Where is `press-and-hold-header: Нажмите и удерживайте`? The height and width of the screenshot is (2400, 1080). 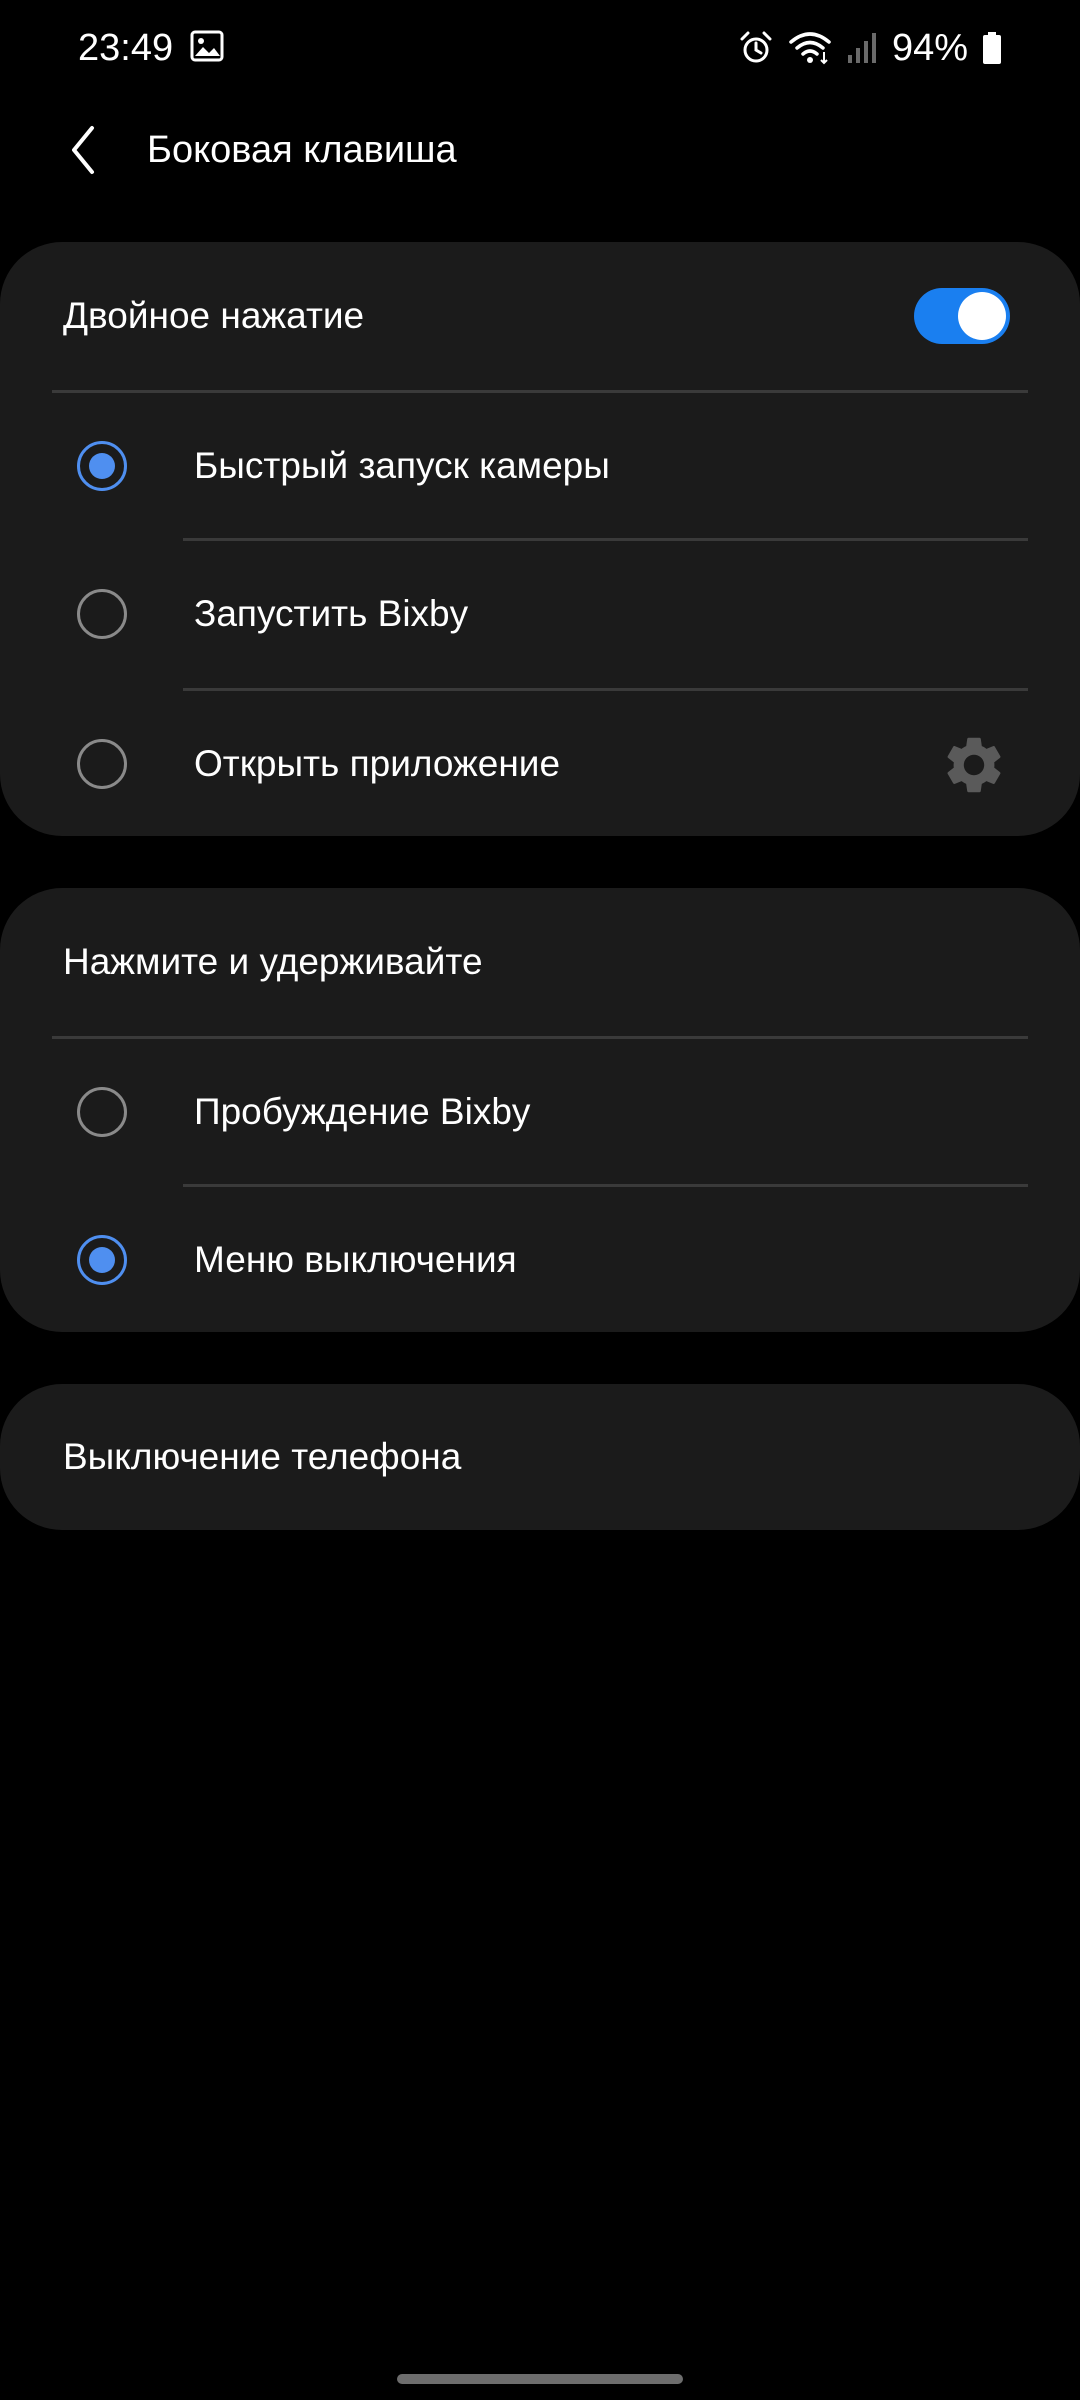
press-and-hold-header: Нажмите и удерживайте is located at coordinates (540, 962).